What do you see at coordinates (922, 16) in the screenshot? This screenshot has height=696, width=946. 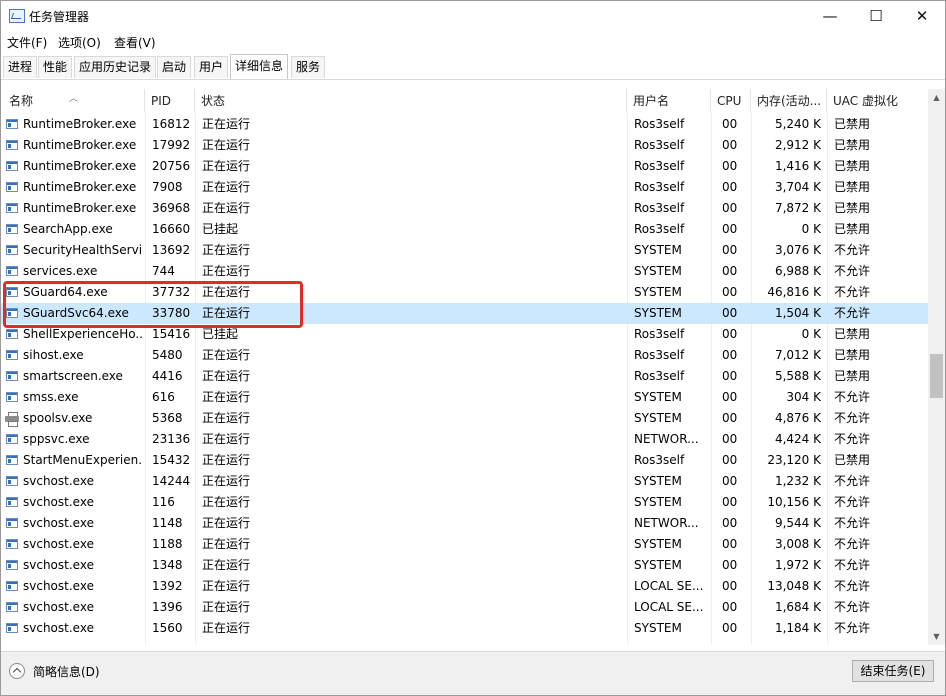 I see `close-button: ✕` at bounding box center [922, 16].